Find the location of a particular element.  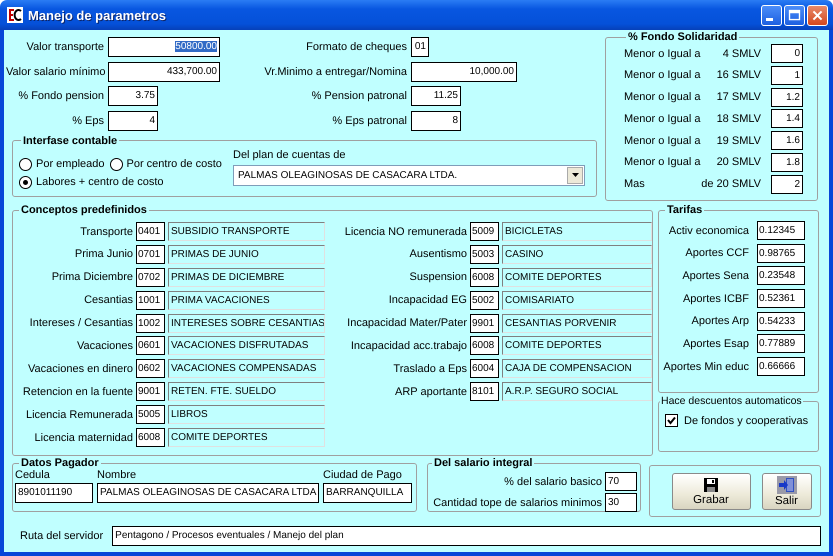

field-label: Del plan de cuentas de is located at coordinates (290, 154).